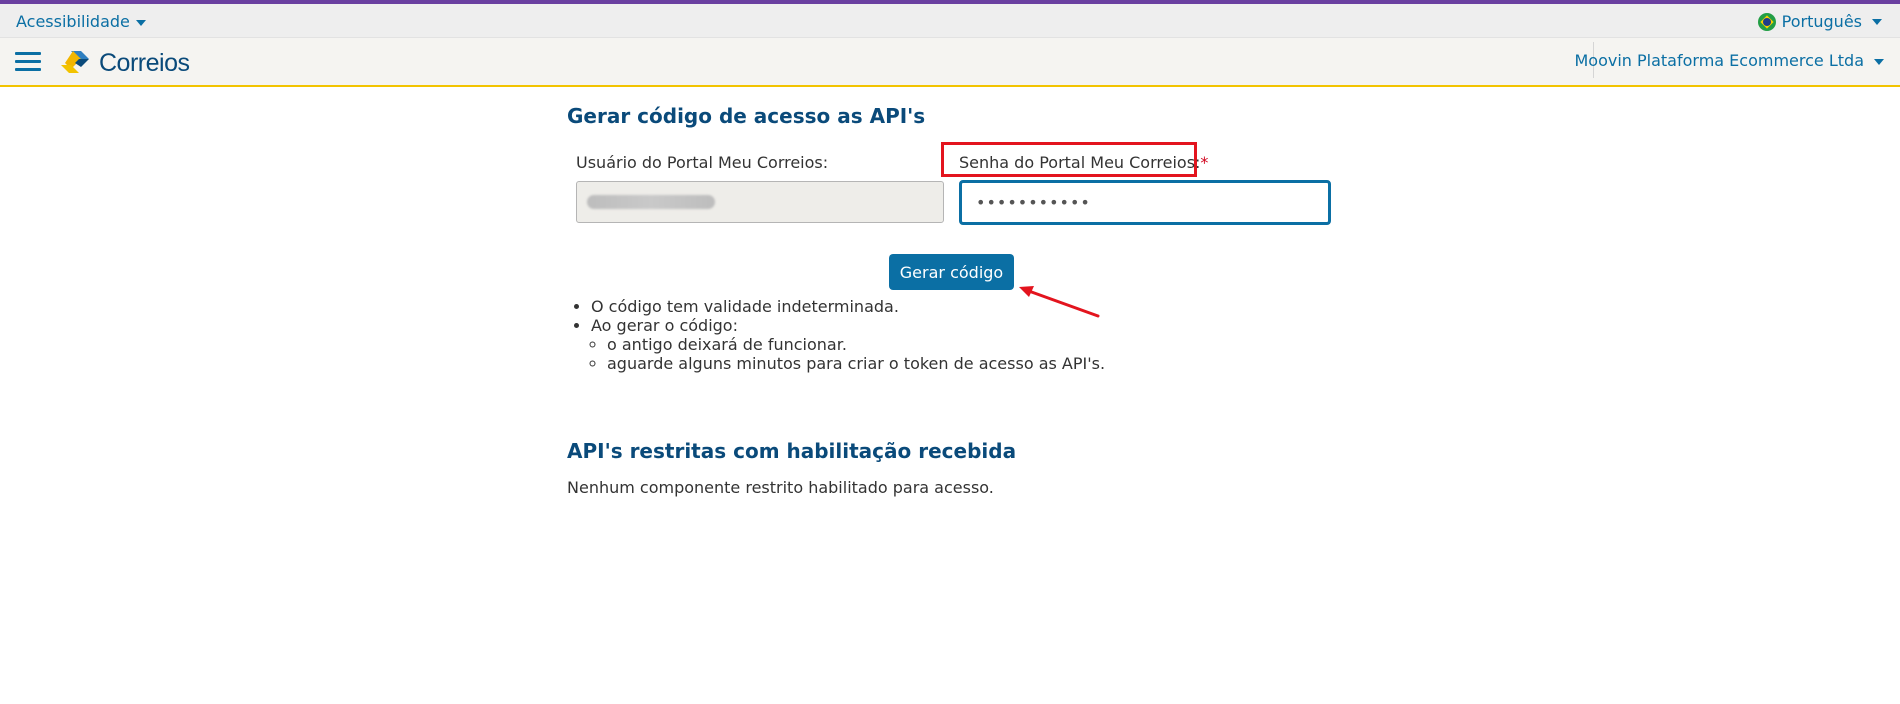 Image resolution: width=1900 pixels, height=704 pixels. Describe the element at coordinates (951, 272) in the screenshot. I see `generate-code-button: Gerar código` at that location.